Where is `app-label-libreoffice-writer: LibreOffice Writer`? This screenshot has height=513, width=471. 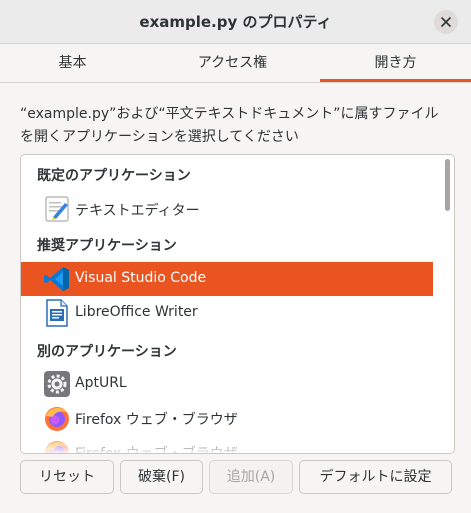
app-label-libreoffice-writer: LibreOffice Writer is located at coordinates (136, 312).